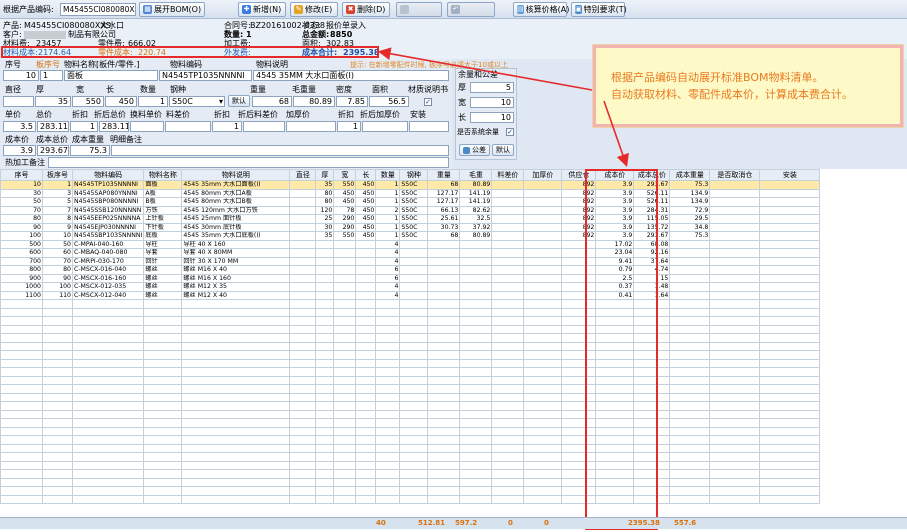 The height and width of the screenshot is (532, 907). What do you see at coordinates (414, 175) in the screenshot?
I see `column-header: 钢种` at bounding box center [414, 175].